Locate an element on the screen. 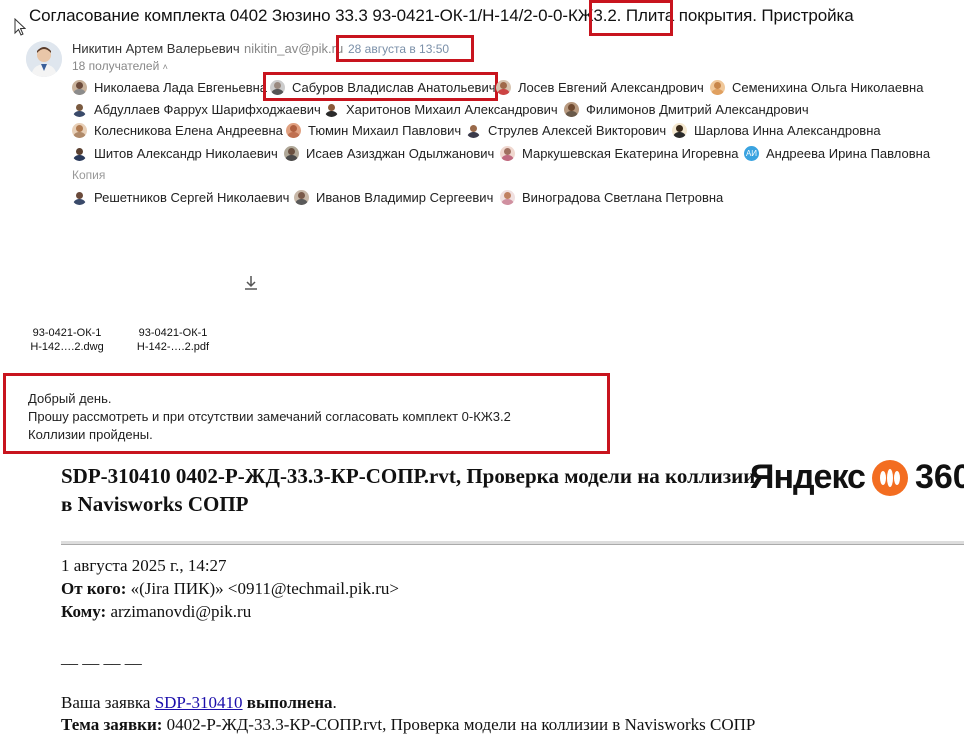 Image resolution: width=964 pixels, height=744 pixels. recipients-toggle: 18 получателей ˄ is located at coordinates (120, 66).